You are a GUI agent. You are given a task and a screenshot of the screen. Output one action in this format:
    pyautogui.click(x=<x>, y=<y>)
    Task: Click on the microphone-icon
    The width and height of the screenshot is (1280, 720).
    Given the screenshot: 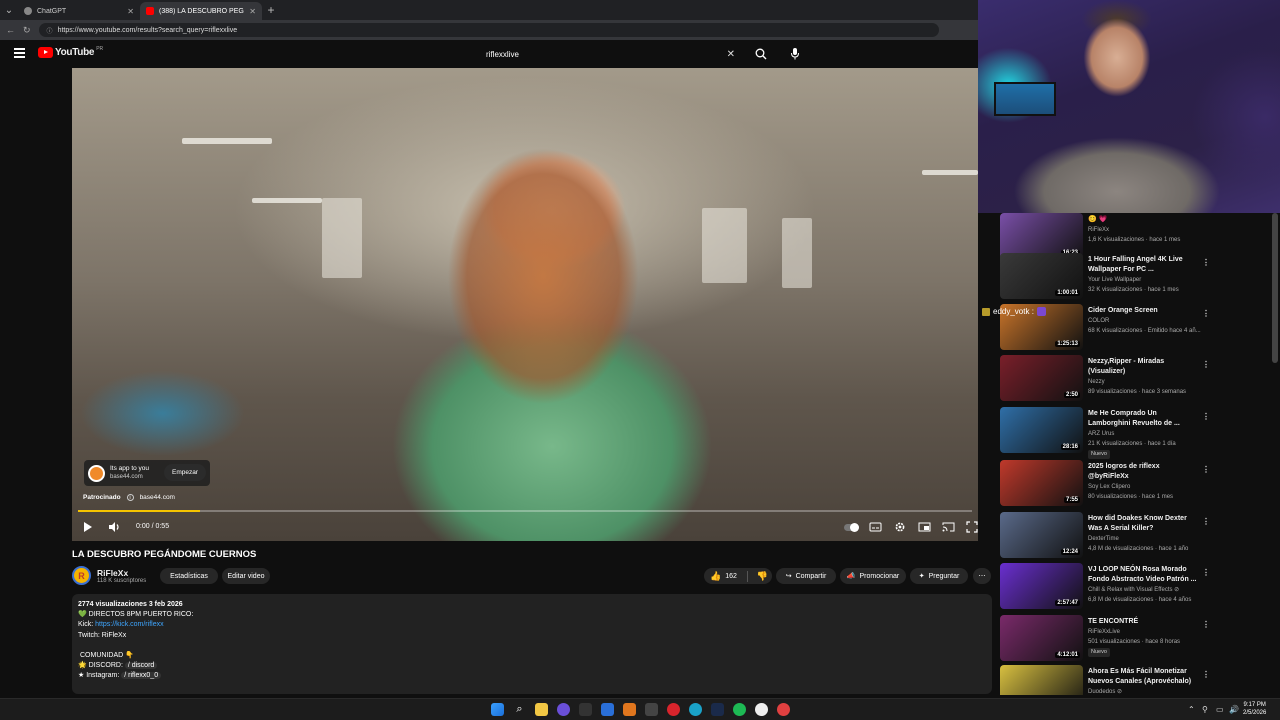 What is the action you would take?
    pyautogui.click(x=795, y=53)
    